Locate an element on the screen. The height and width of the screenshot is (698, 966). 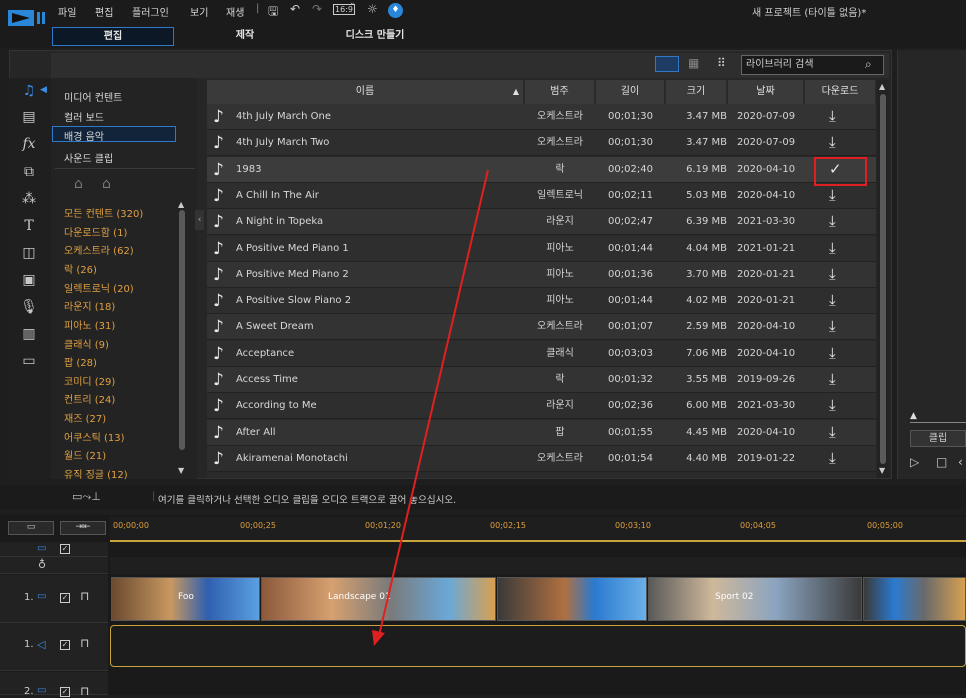
play-icon: ▷ is located at coordinates (914, 462).